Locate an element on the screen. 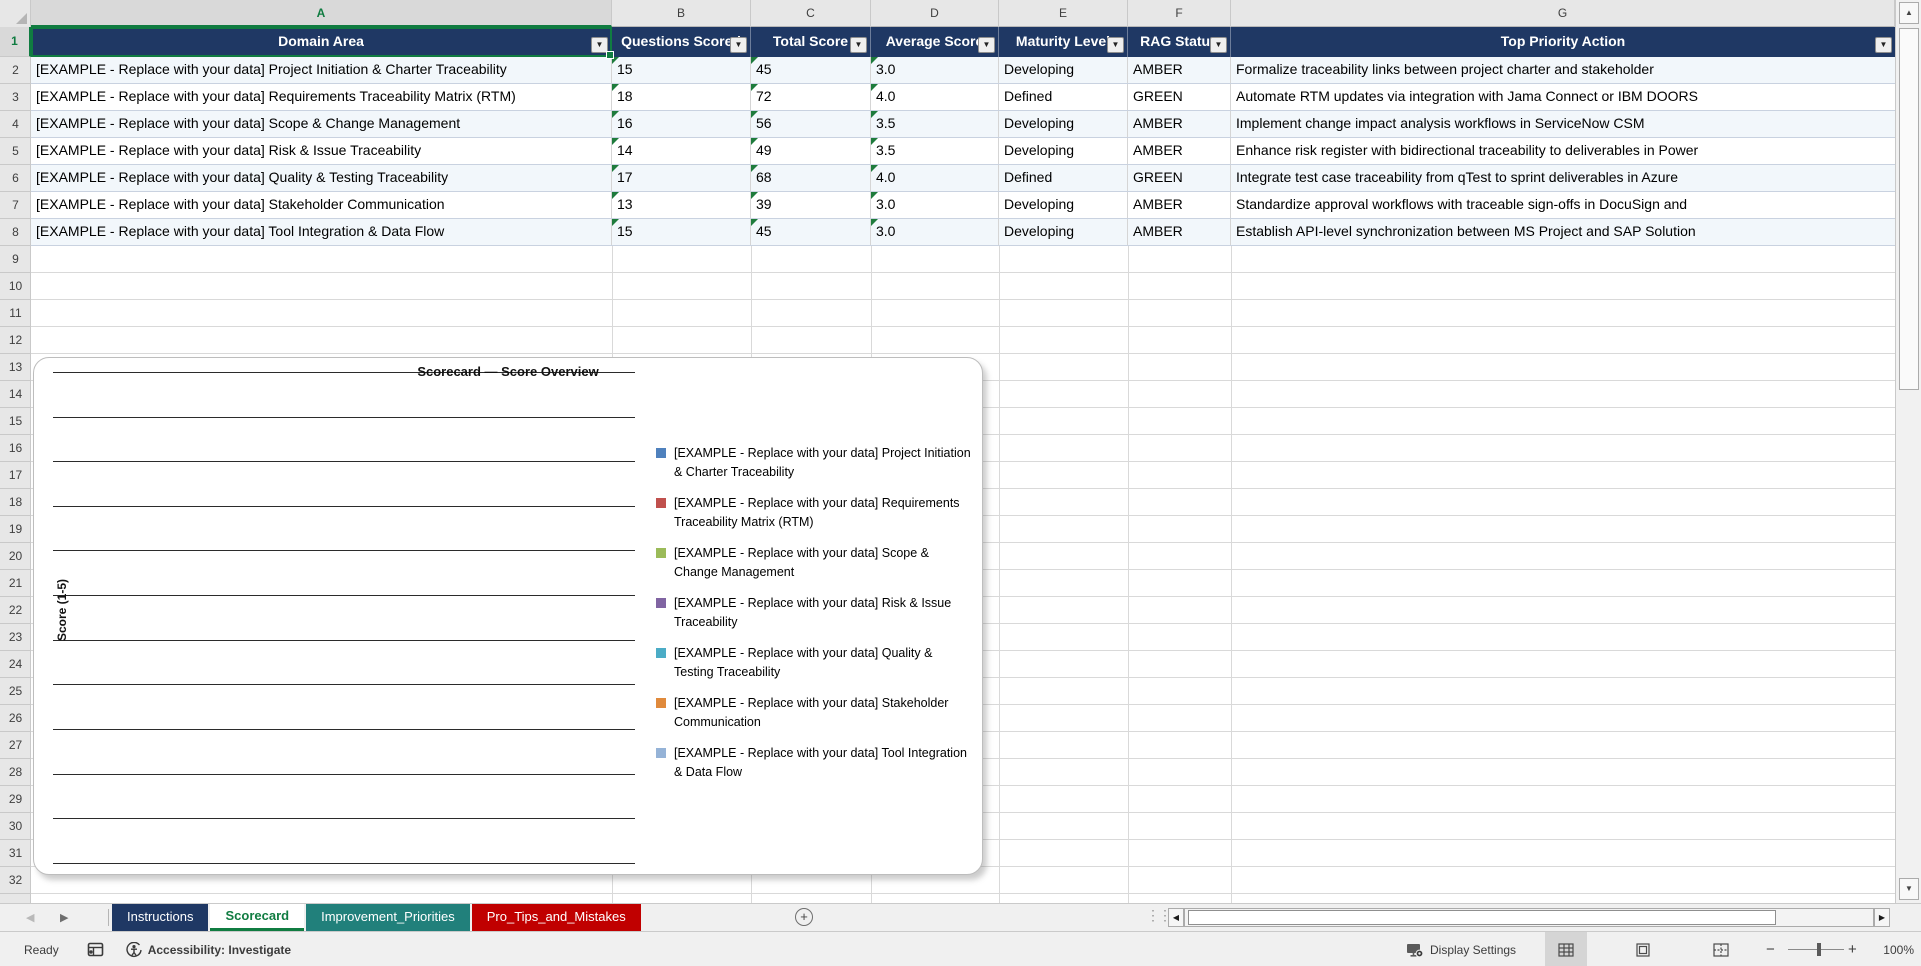 The image size is (1921, 966). row-header: 4 is located at coordinates (15, 124).